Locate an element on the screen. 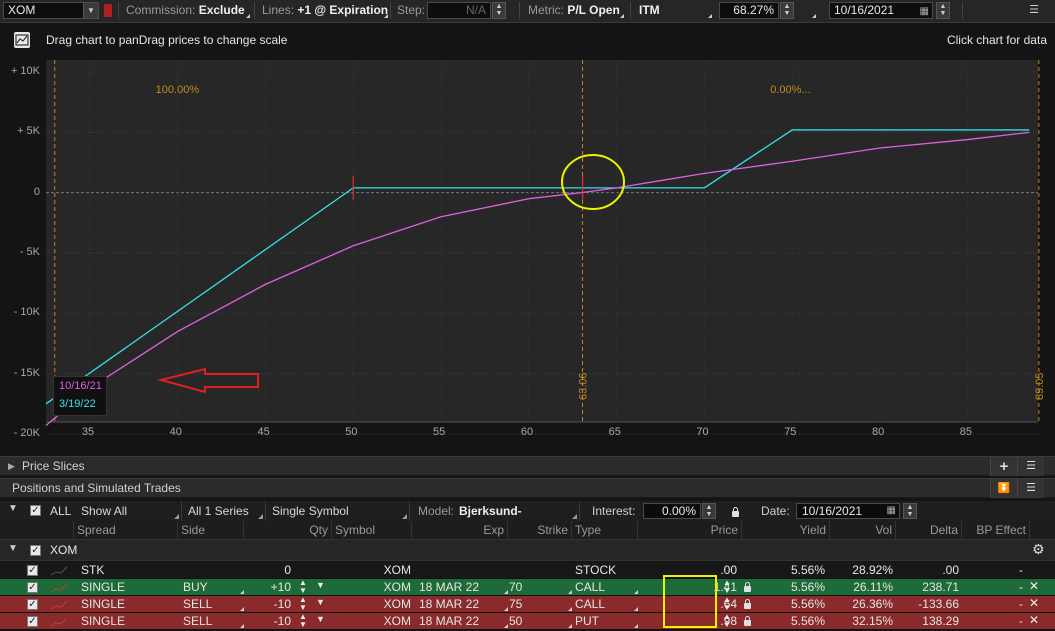 This screenshot has width=1055, height=631. probability-spinner: ▲ ▼ is located at coordinates (787, 10).